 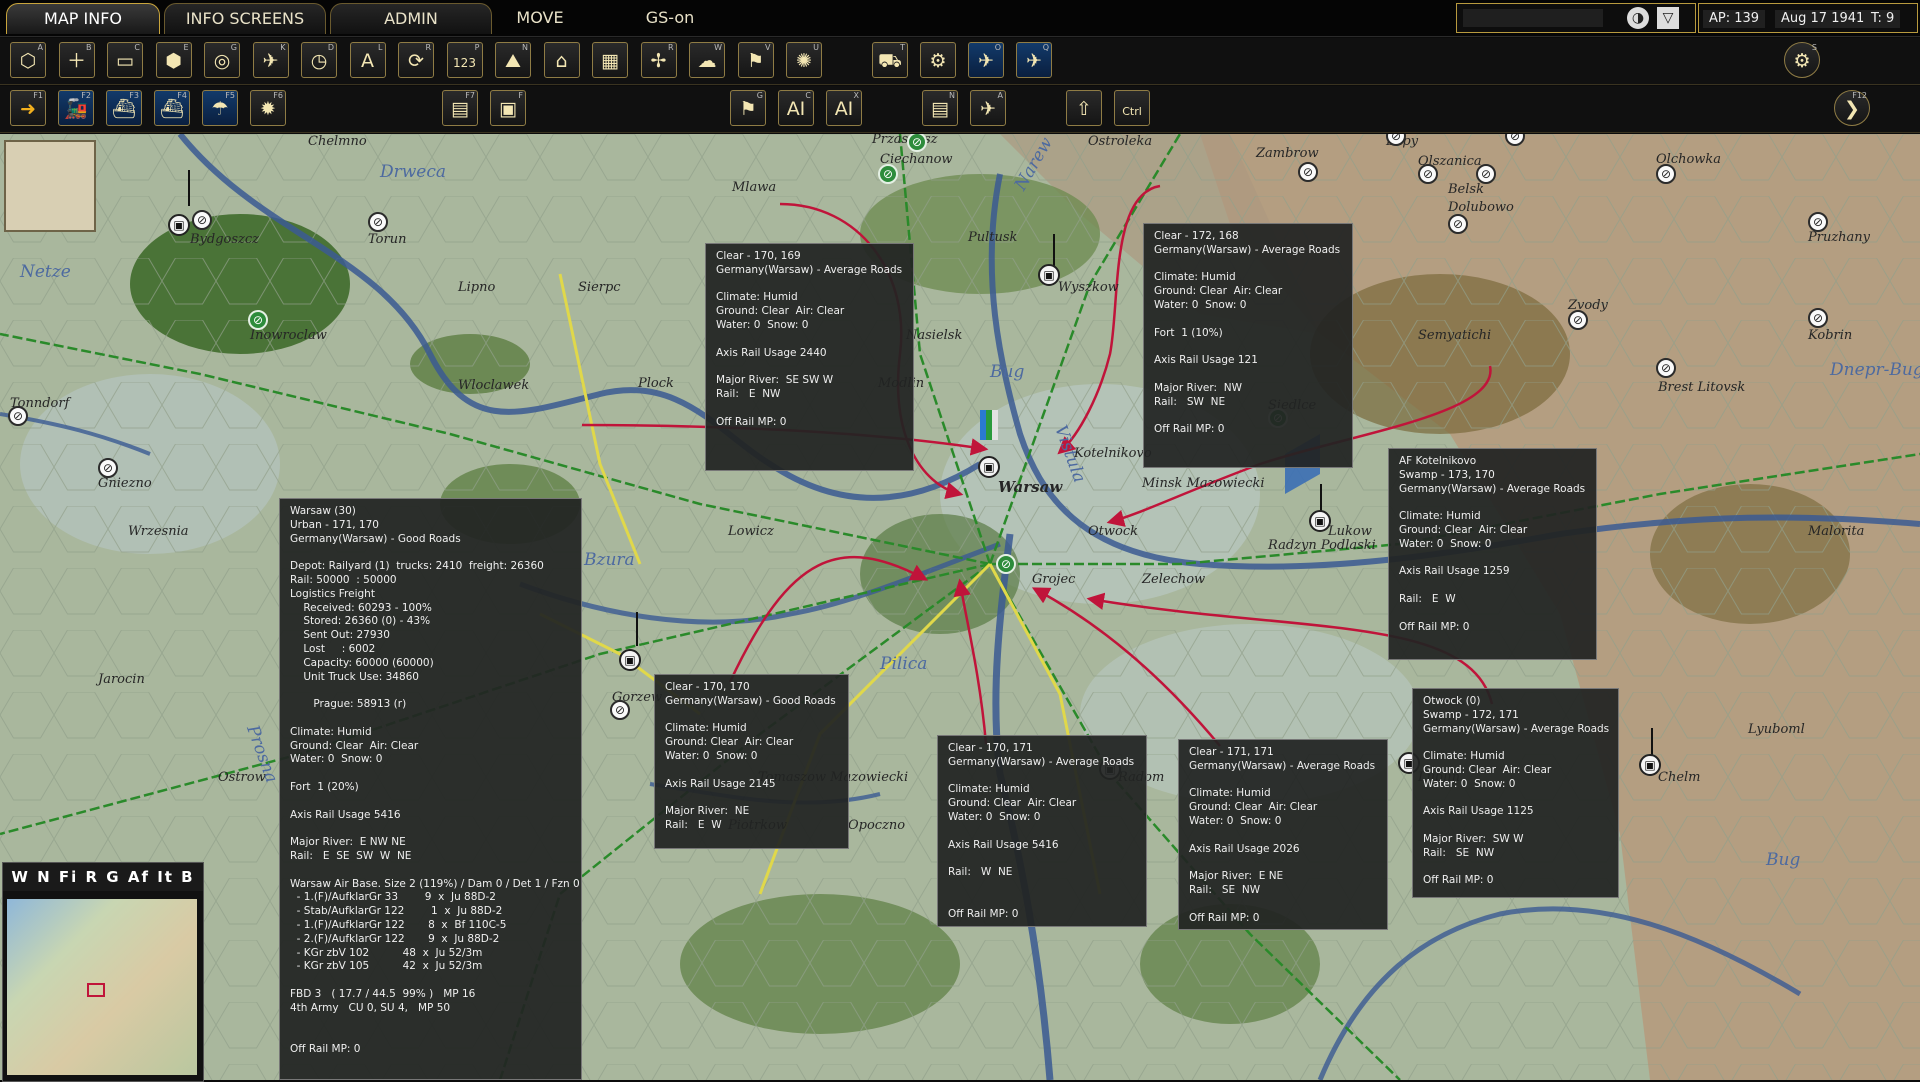 I want to click on town-label-minsk-mazowiecki: Minsk Mazowiecki, so click(x=1203, y=483).